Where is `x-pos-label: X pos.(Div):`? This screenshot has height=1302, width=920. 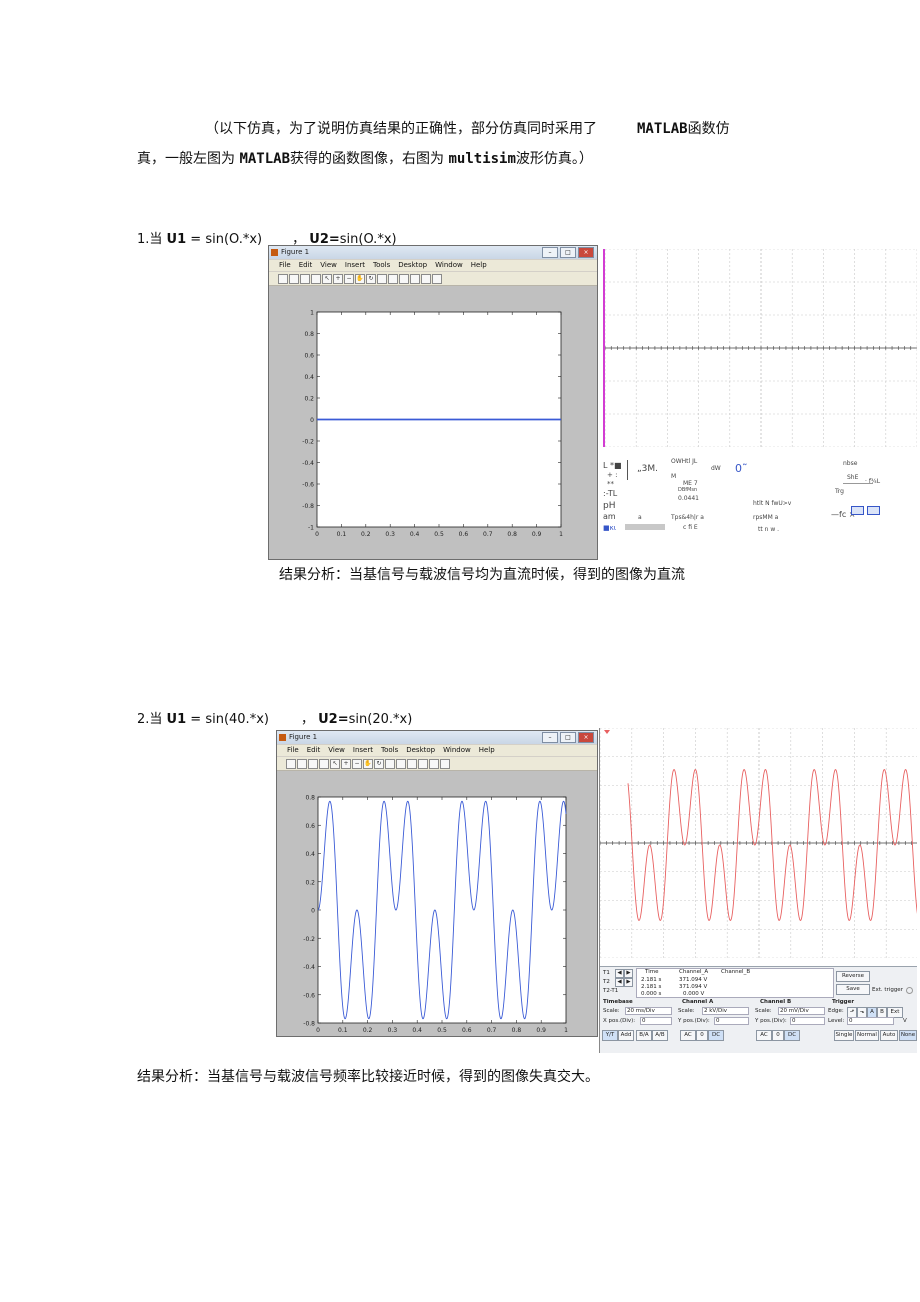
x-pos-label: X pos.(Div): is located at coordinates (619, 1021).